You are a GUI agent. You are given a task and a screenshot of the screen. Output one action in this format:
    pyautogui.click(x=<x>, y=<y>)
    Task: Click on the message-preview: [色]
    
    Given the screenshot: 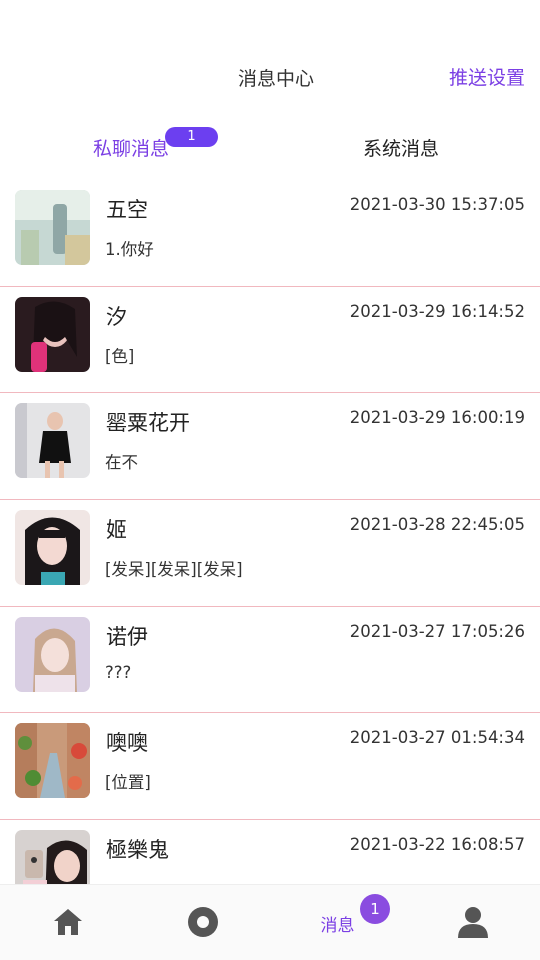 What is the action you would take?
    pyautogui.click(x=120, y=356)
    